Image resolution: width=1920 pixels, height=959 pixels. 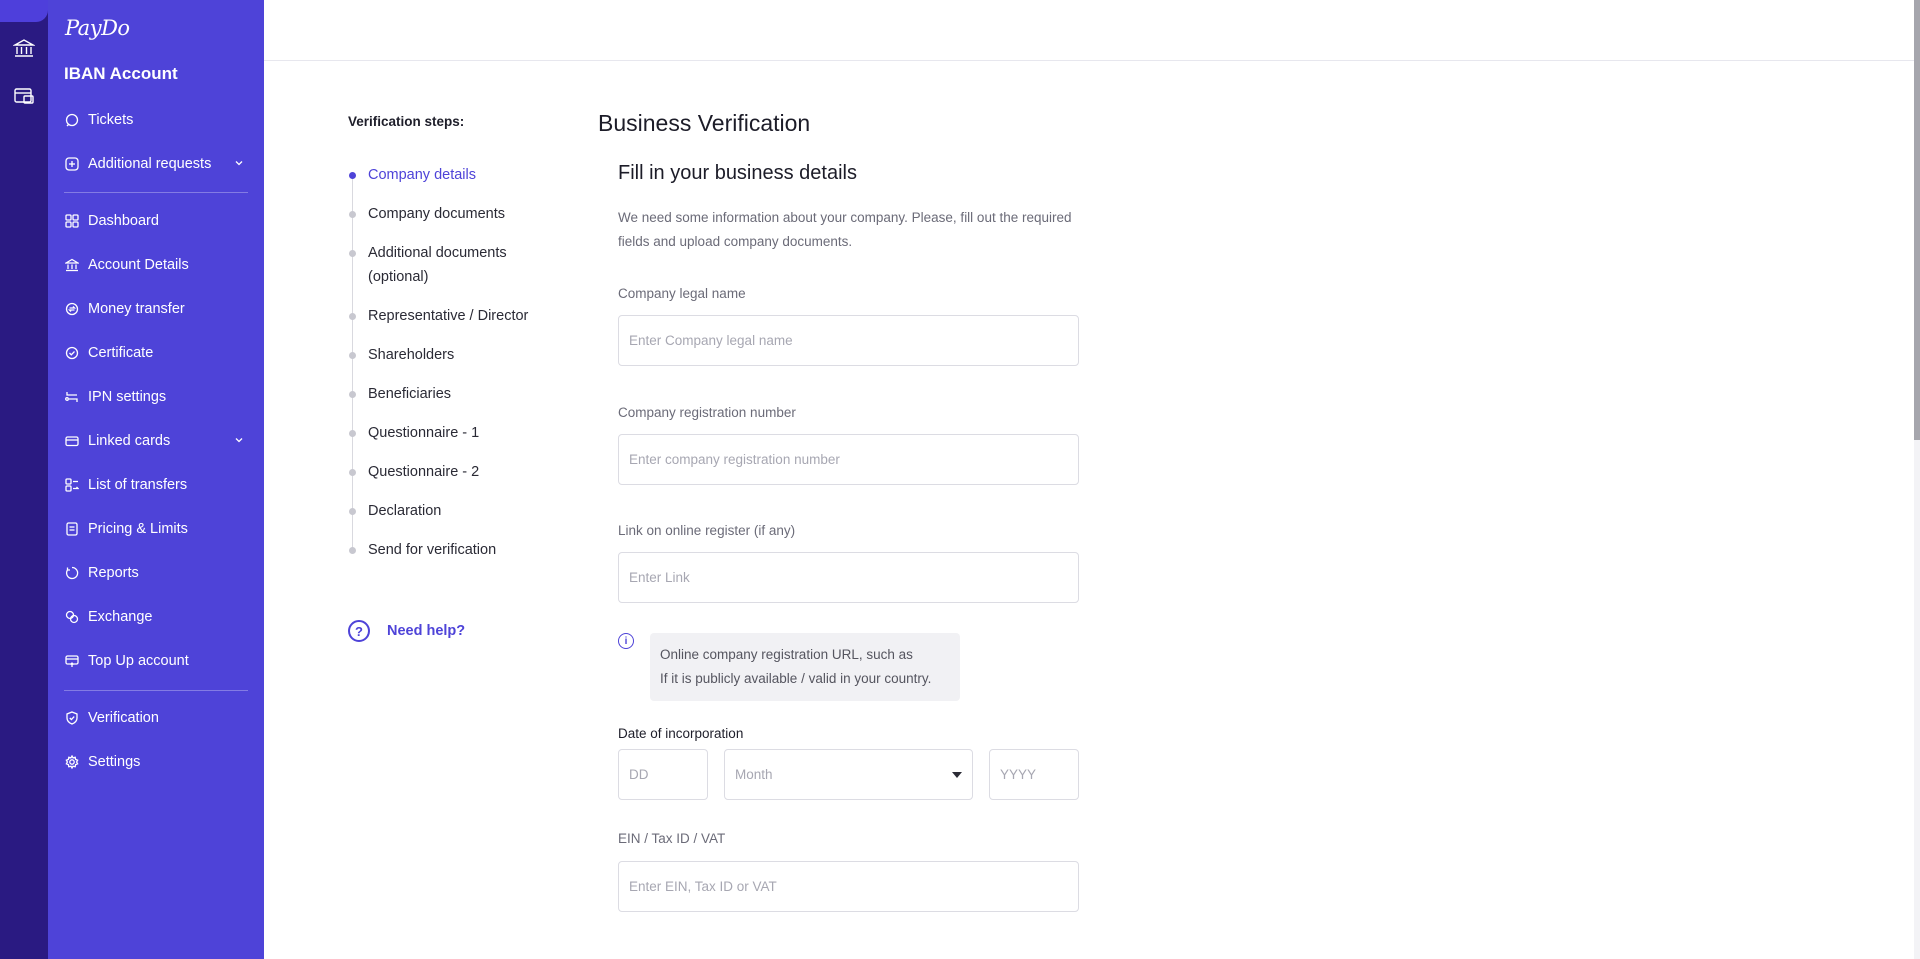 What do you see at coordinates (848, 886) in the screenshot?
I see `tax-id-input` at bounding box center [848, 886].